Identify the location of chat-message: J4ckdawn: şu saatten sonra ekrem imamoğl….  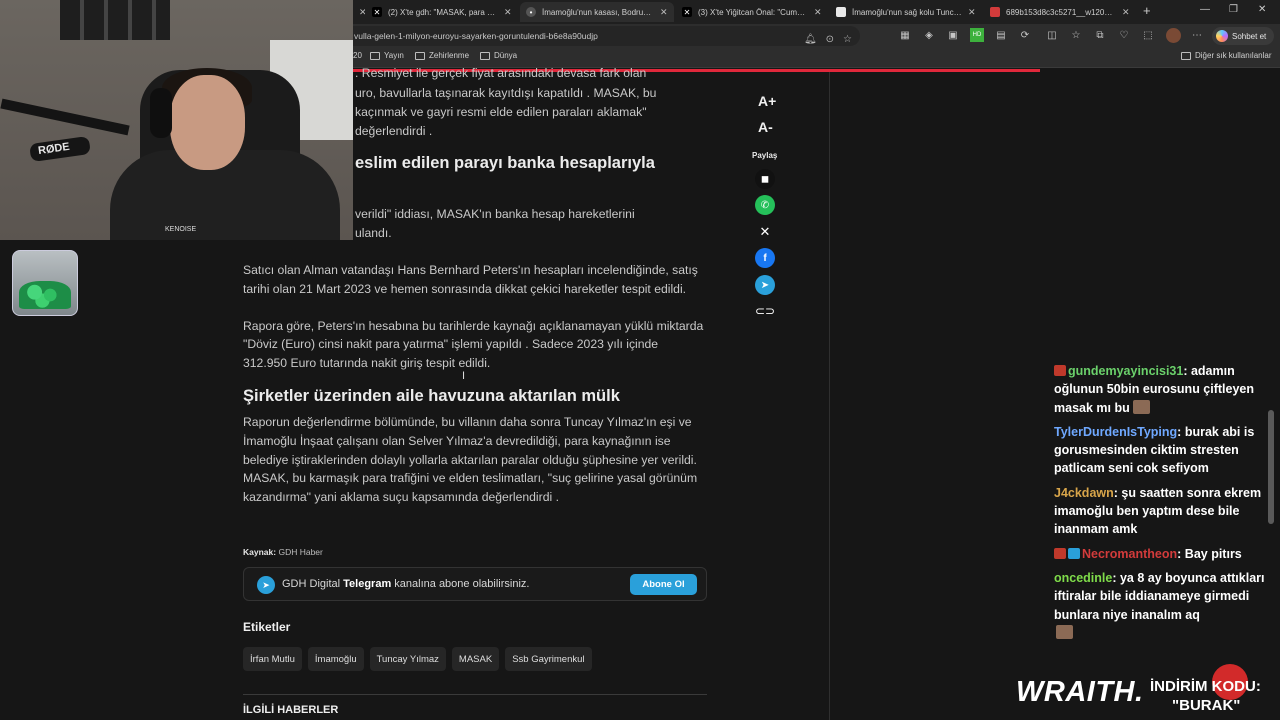
(1158, 511).